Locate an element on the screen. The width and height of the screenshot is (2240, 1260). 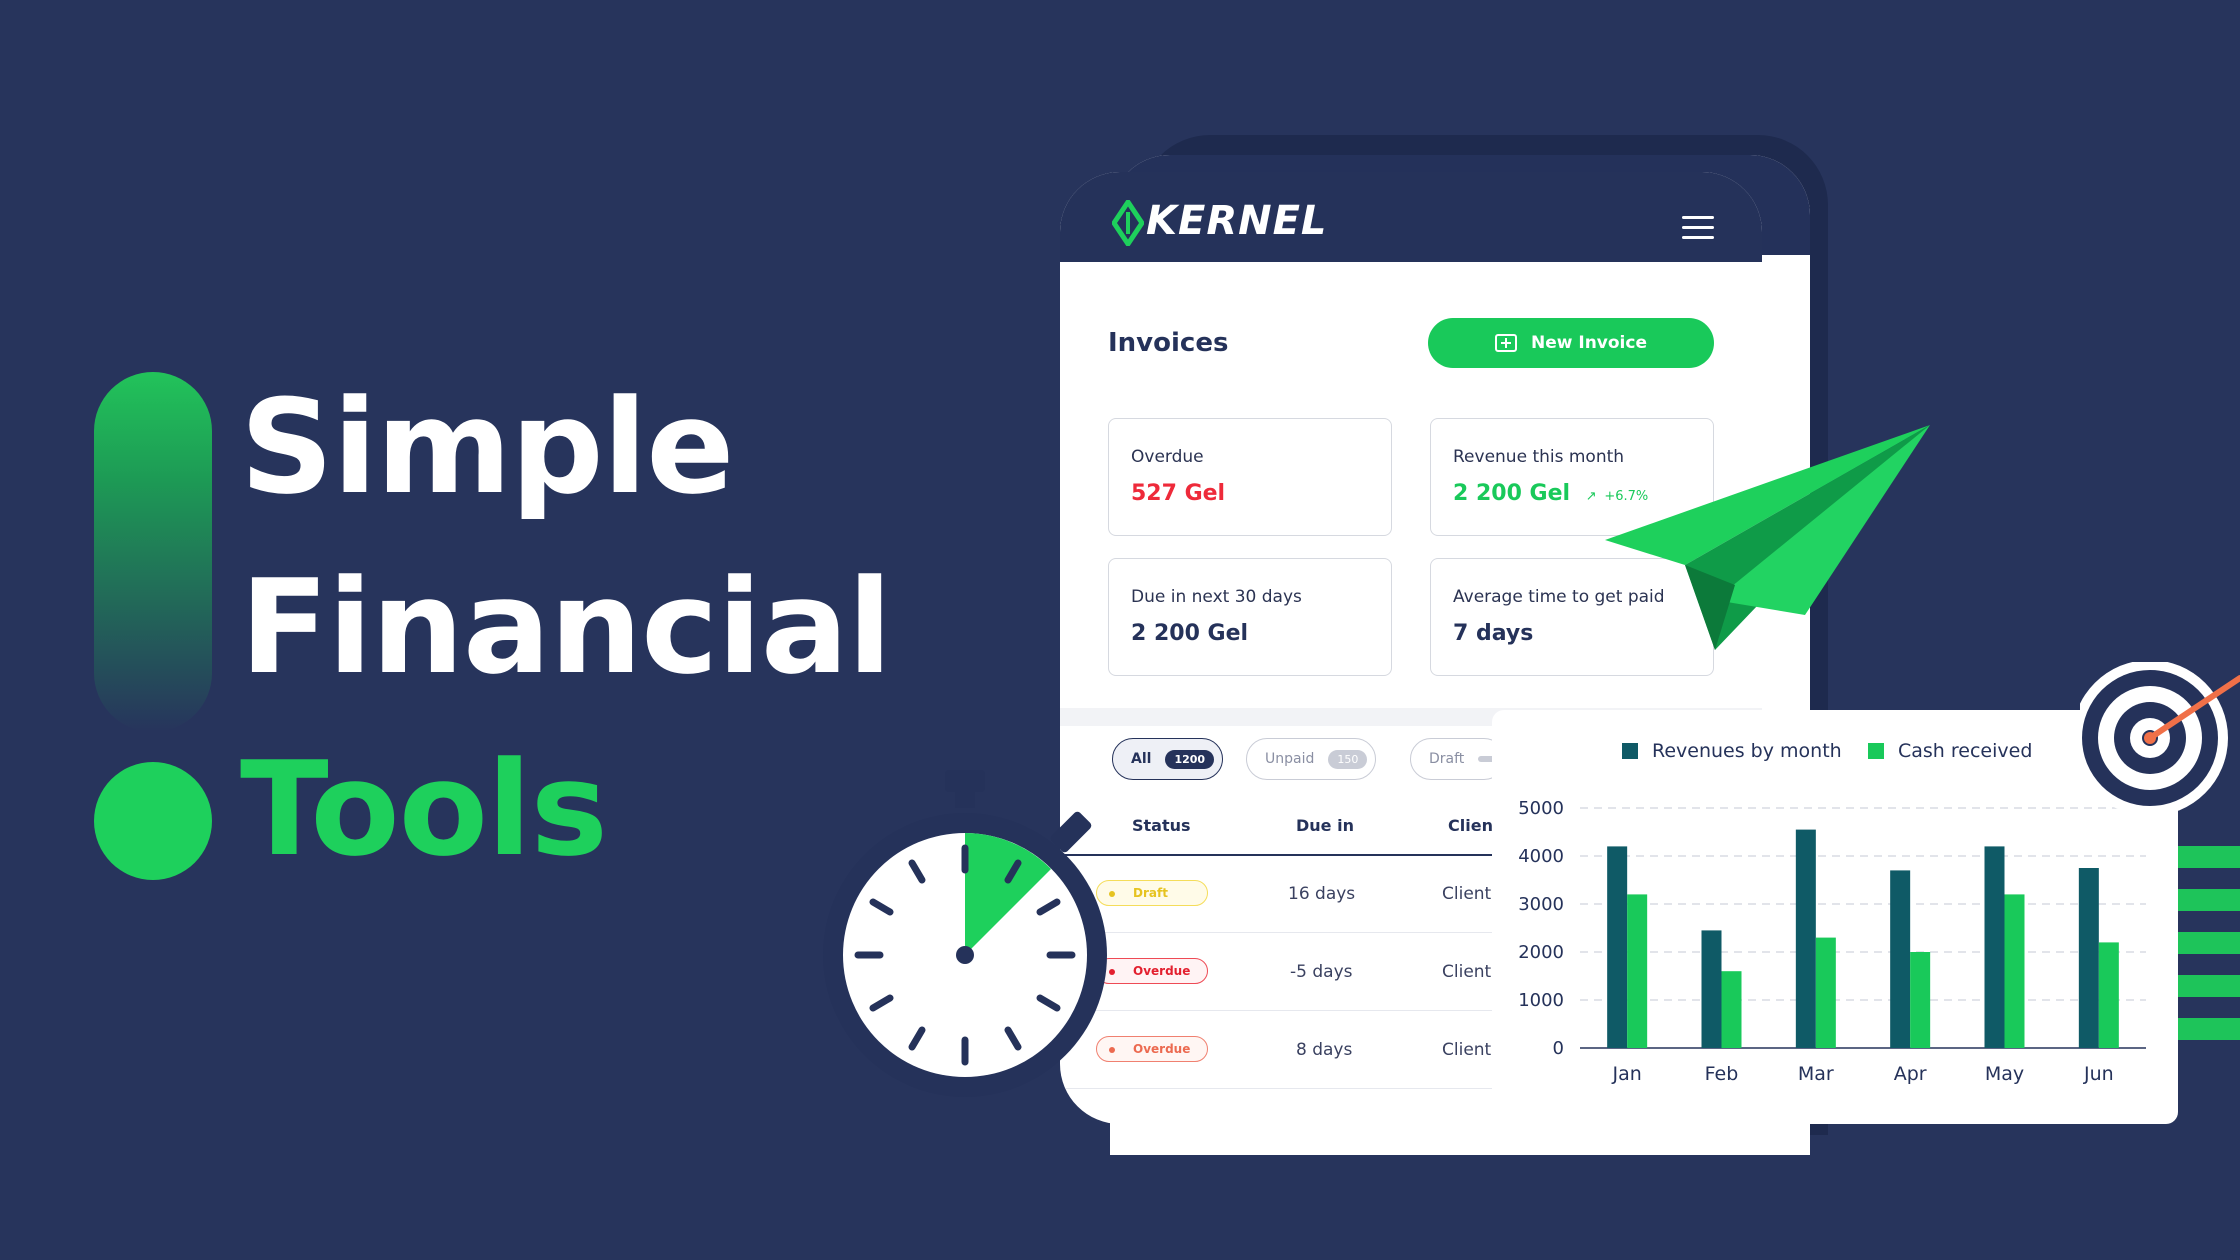
bar-revenue-mar is located at coordinates (1805, 938).